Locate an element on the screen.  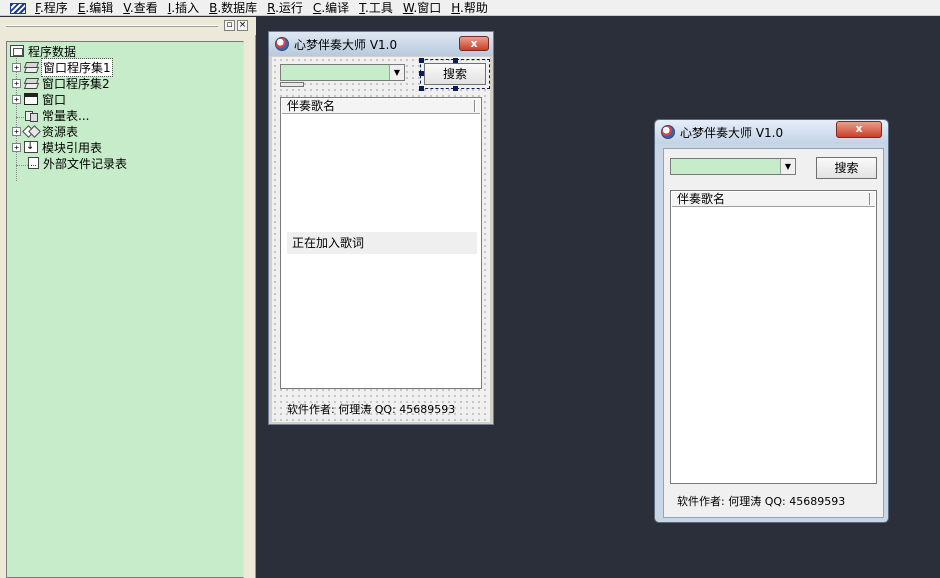
preview-author-label: 软件作者: 何理涛 QQ: 45689593 is located at coordinates (761, 501).